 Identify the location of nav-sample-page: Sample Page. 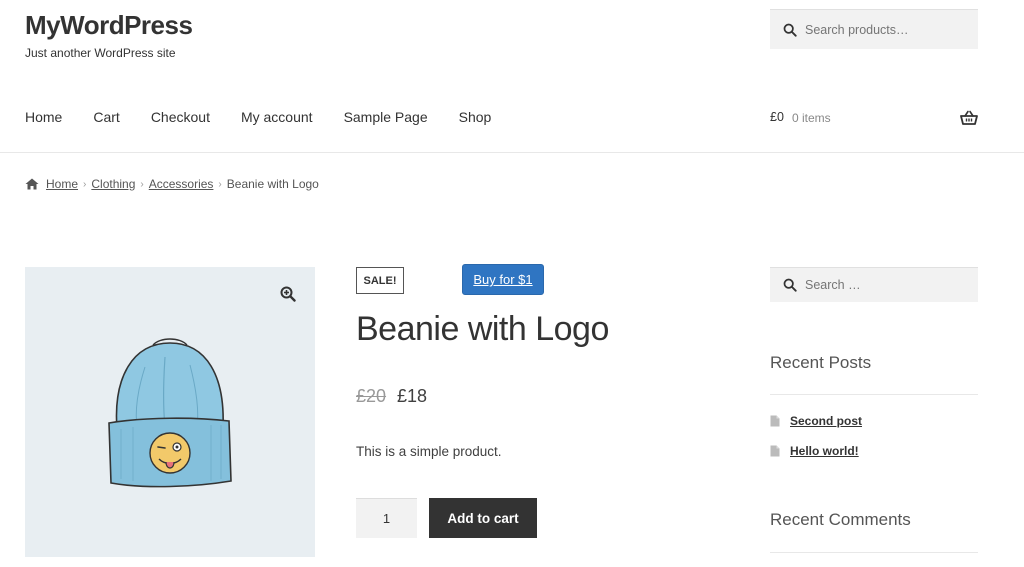
(386, 117).